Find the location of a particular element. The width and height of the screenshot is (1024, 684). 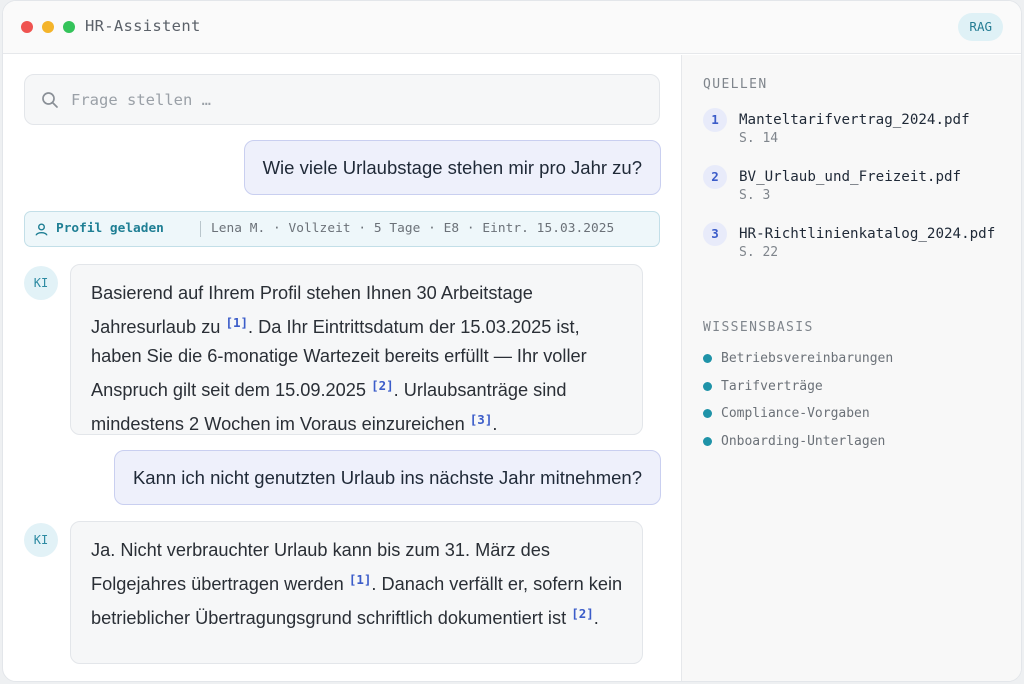

knowledge-base-item: Tarifverträge is located at coordinates (853, 387).